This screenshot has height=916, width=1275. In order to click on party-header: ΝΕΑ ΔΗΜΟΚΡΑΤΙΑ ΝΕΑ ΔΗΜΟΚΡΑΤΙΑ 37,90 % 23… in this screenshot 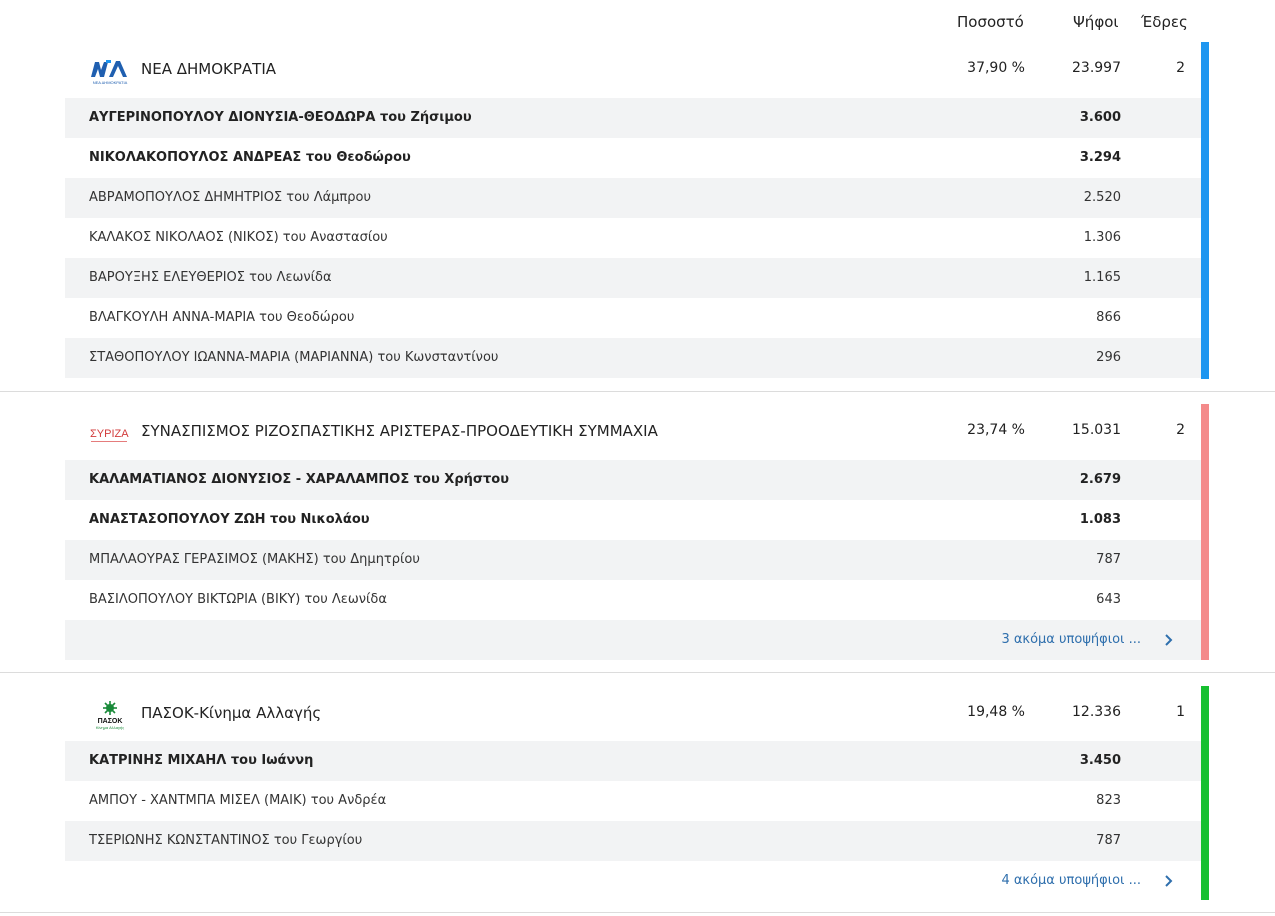, I will do `click(633, 70)`.